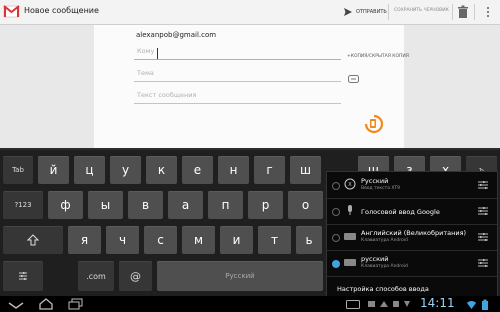 The width and height of the screenshot is (500, 312). What do you see at coordinates (348, 12) in the screenshot?
I see `send-icon` at bounding box center [348, 12].